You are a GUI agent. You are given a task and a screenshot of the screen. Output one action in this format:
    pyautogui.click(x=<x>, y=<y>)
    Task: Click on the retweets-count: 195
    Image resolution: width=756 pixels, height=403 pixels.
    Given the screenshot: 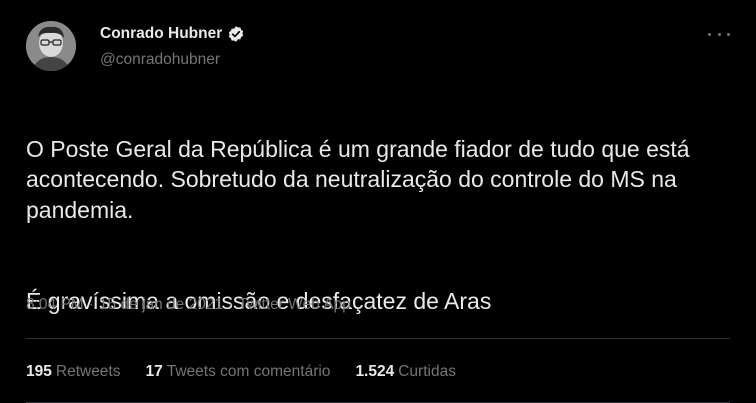 What is the action you would take?
    pyautogui.click(x=39, y=371)
    